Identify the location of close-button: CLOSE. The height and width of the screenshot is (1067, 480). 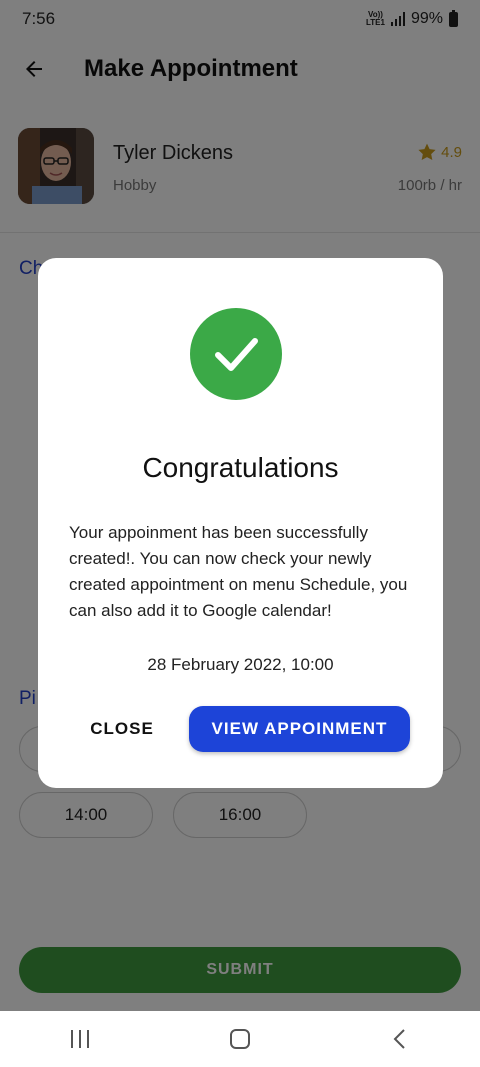
(122, 729).